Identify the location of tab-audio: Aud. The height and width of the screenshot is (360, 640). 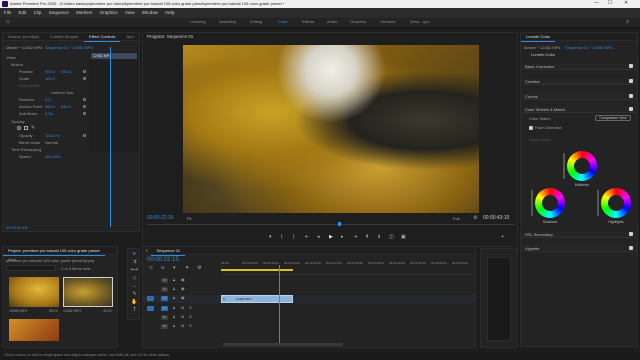
(129, 37).